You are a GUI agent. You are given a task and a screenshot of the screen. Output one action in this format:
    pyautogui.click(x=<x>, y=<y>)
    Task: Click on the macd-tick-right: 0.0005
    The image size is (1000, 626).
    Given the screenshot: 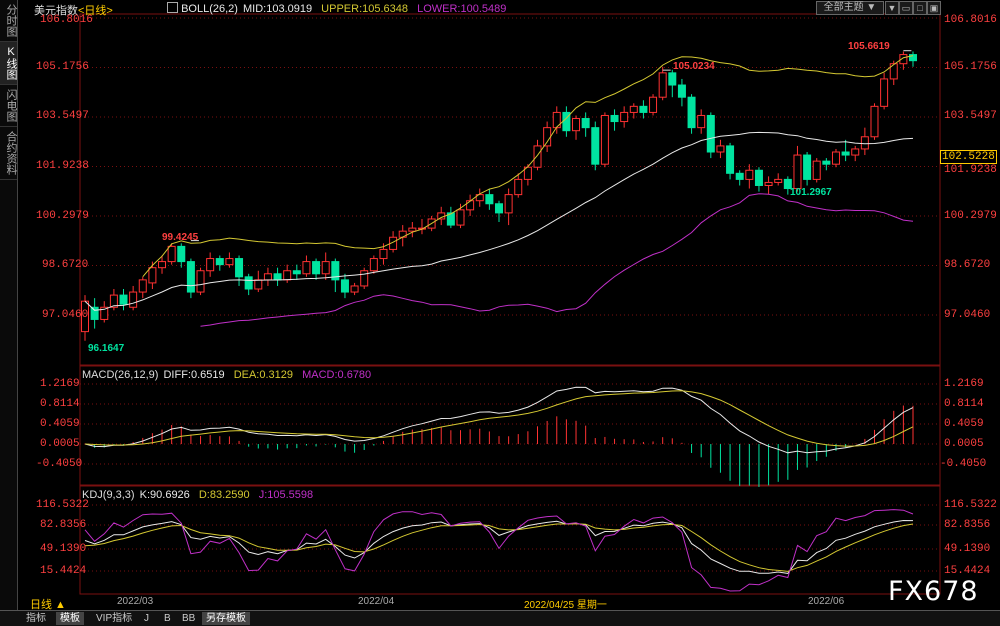 What is the action you would take?
    pyautogui.click(x=964, y=444)
    